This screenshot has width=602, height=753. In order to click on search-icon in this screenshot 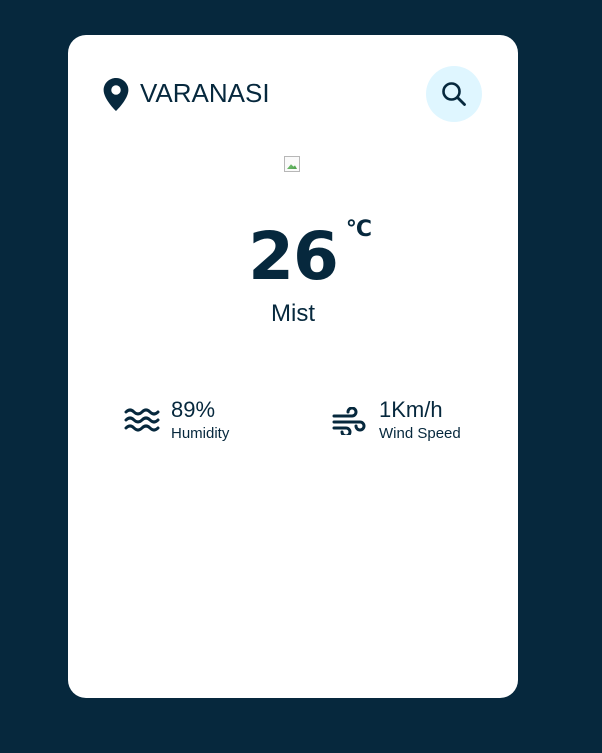, I will do `click(454, 94)`.